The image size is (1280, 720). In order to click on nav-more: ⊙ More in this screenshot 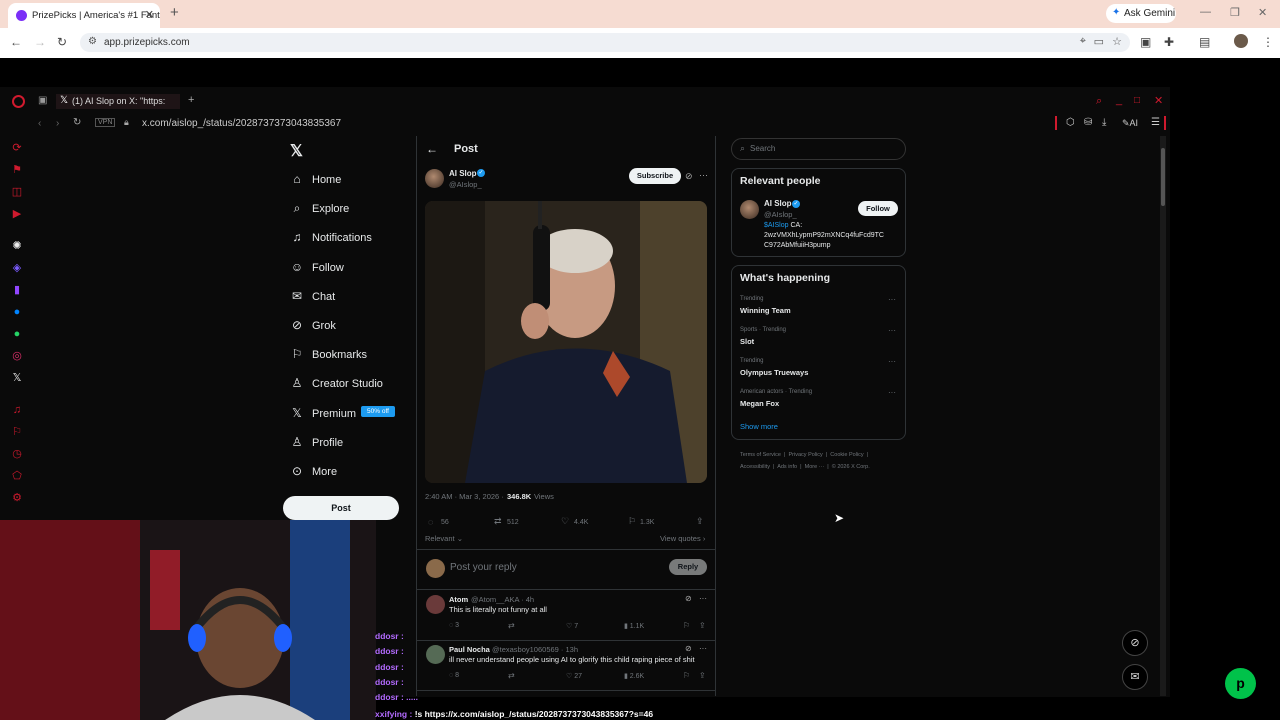, I will do `click(313, 471)`.